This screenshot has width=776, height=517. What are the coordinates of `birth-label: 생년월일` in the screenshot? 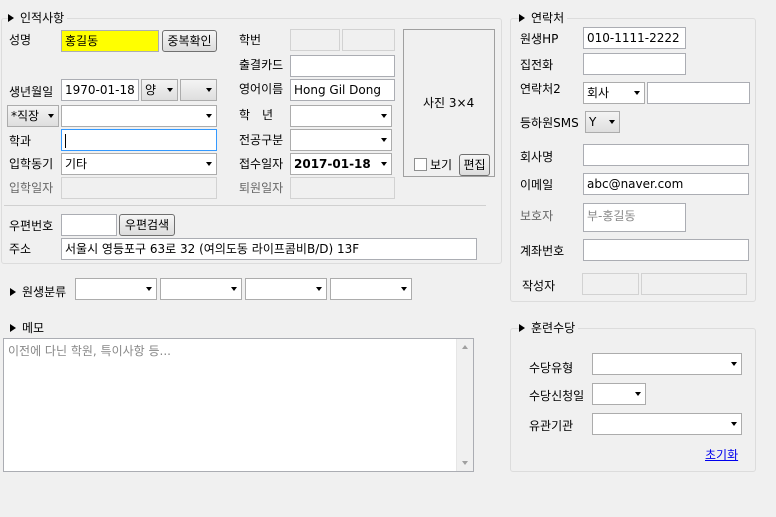 It's located at (31, 92).